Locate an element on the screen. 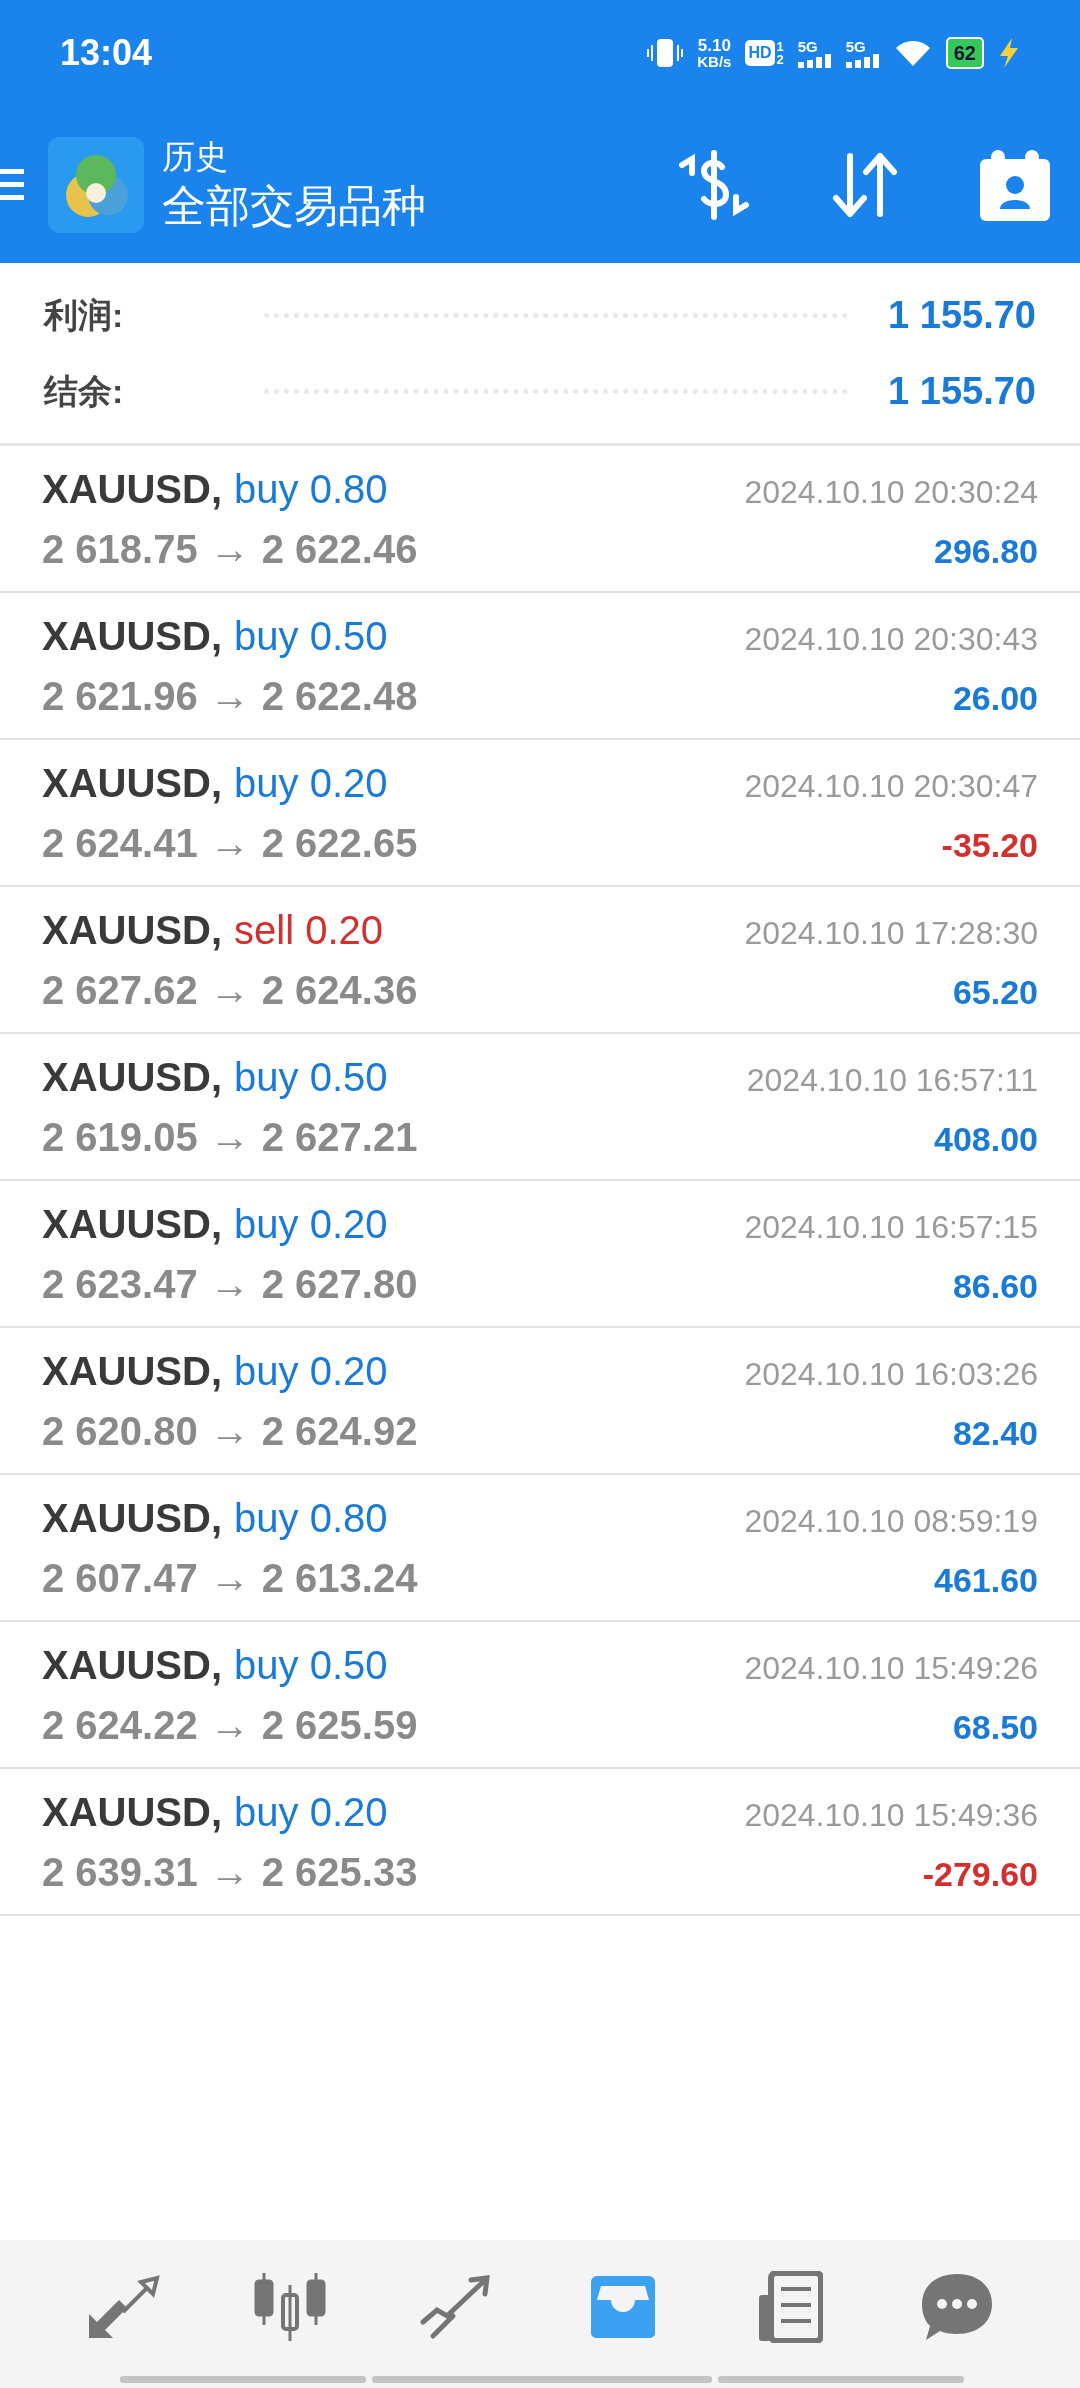 The width and height of the screenshot is (1080, 2388). trade-profit: 26.00 is located at coordinates (995, 698).